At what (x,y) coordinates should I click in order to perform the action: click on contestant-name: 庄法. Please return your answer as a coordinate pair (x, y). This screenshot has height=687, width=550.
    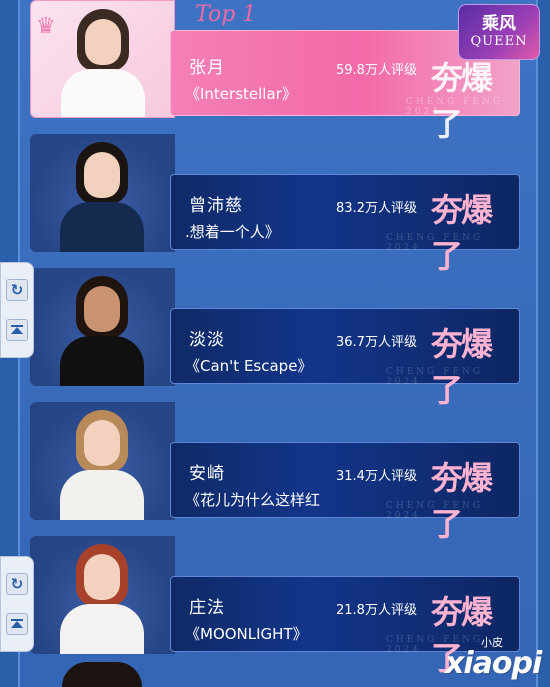
    Looking at the image, I should click on (207, 608).